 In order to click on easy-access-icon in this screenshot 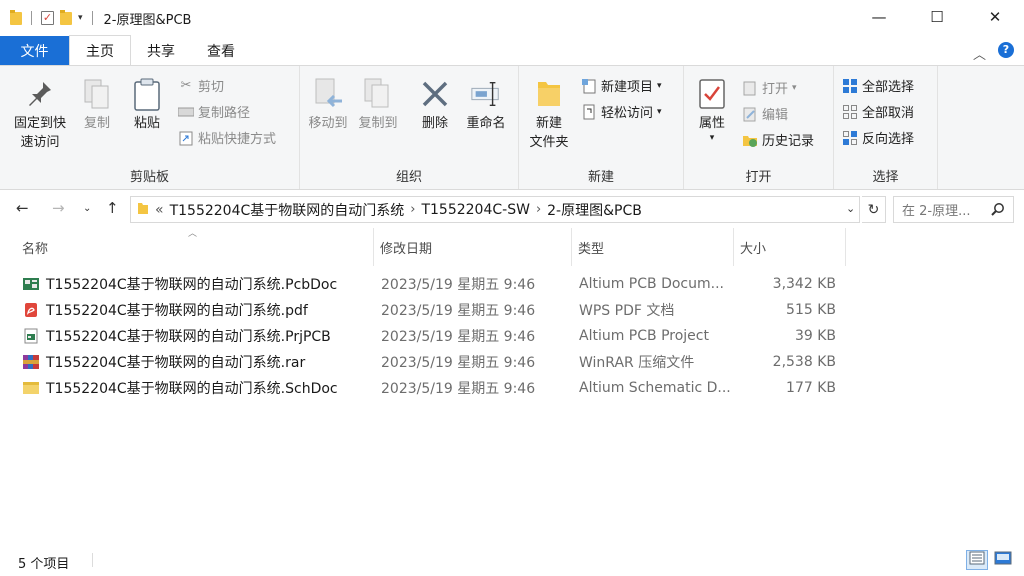, I will do `click(589, 112)`.